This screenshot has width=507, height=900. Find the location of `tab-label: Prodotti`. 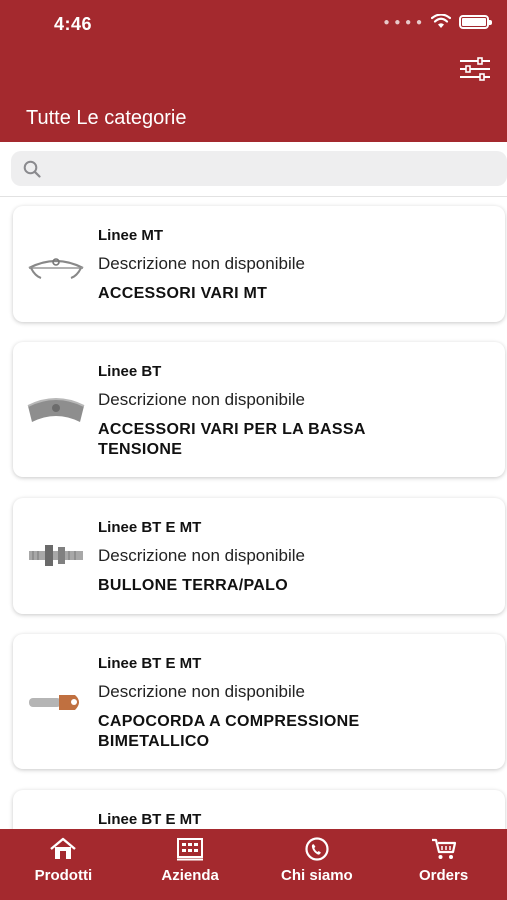

tab-label: Prodotti is located at coordinates (63, 875).